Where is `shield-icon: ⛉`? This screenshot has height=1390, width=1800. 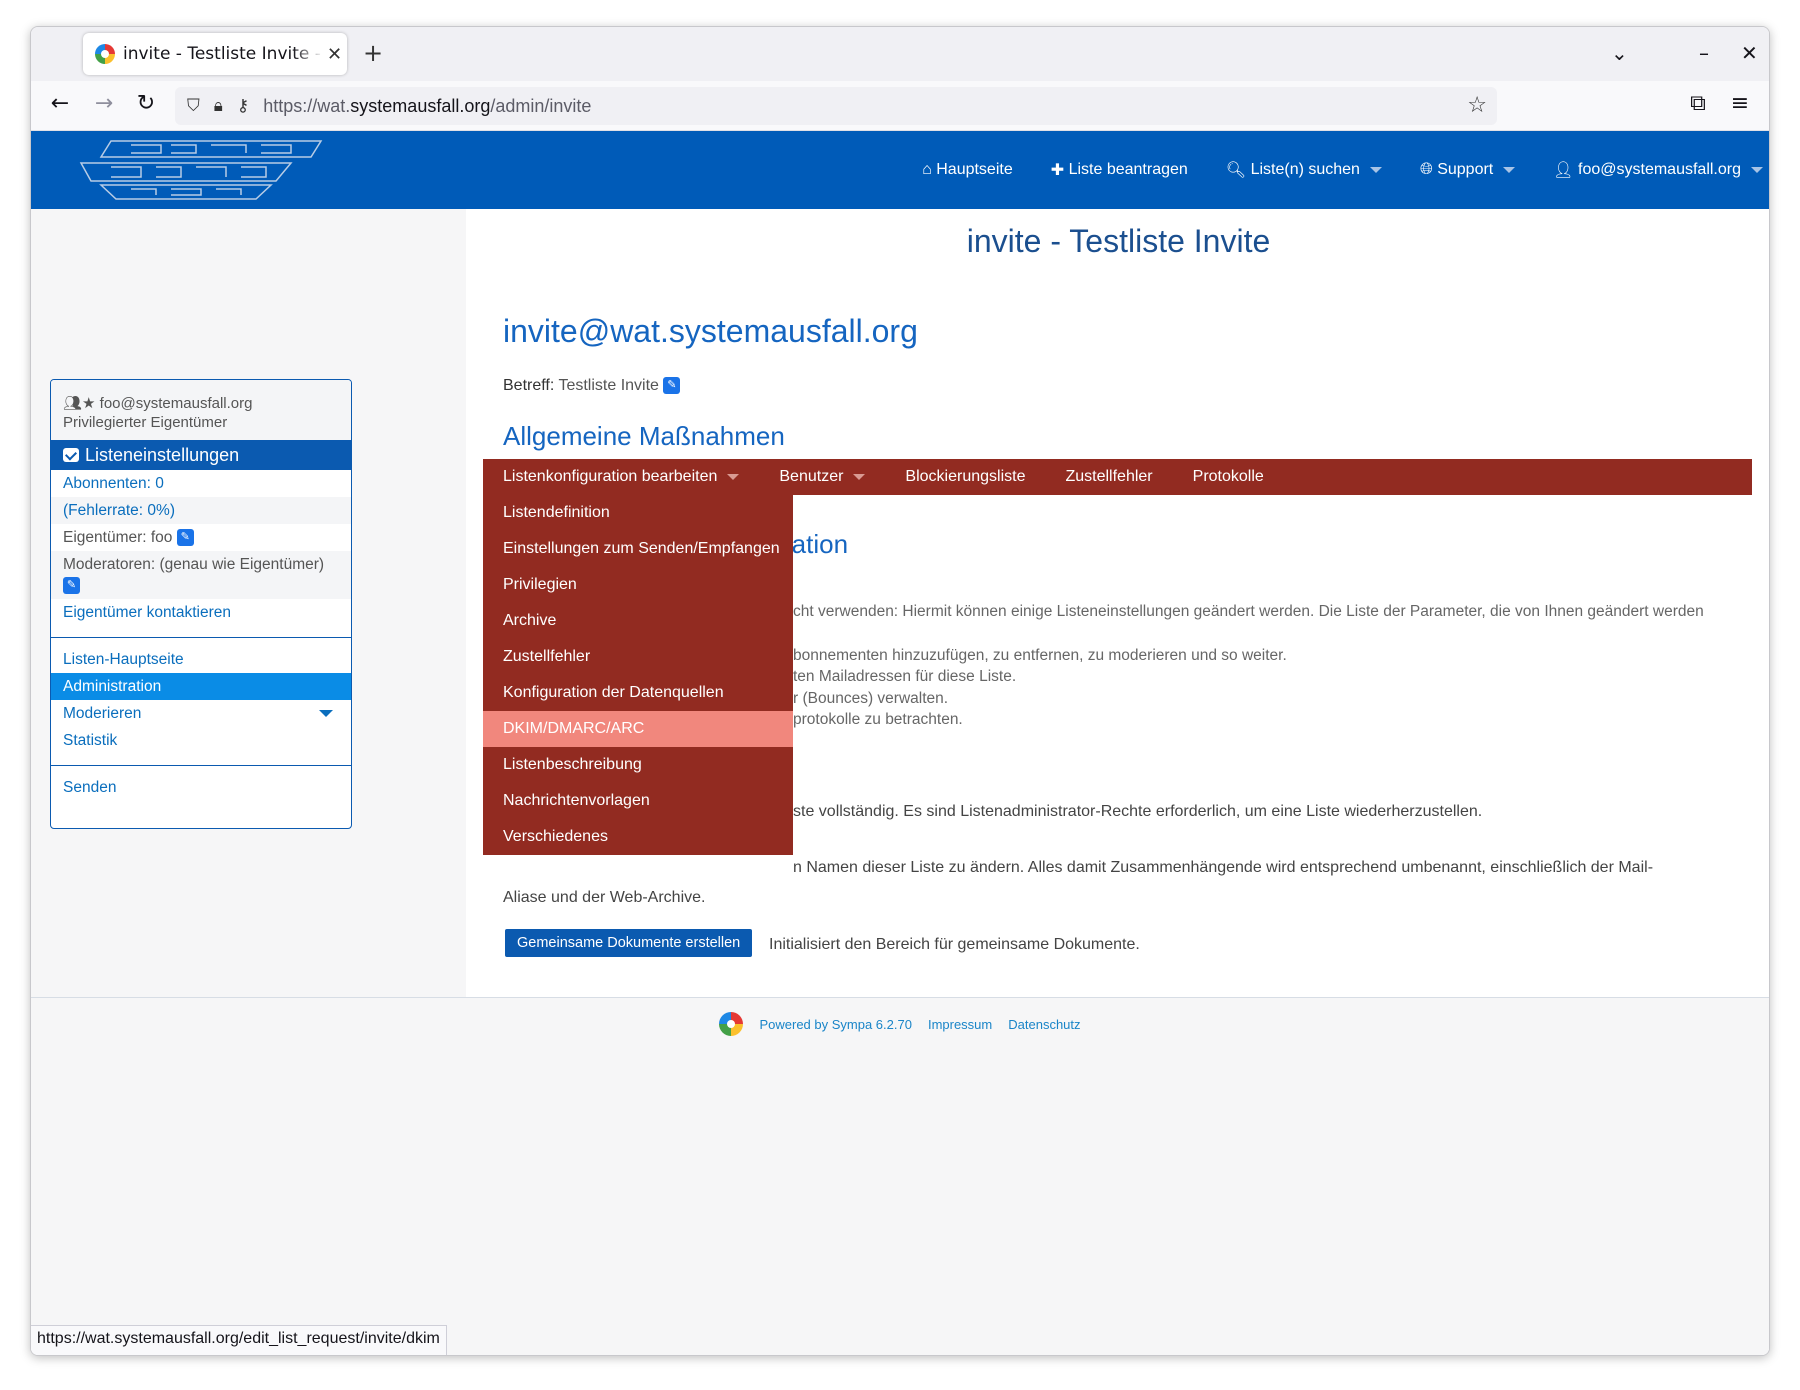
shield-icon: ⛉ is located at coordinates (193, 106).